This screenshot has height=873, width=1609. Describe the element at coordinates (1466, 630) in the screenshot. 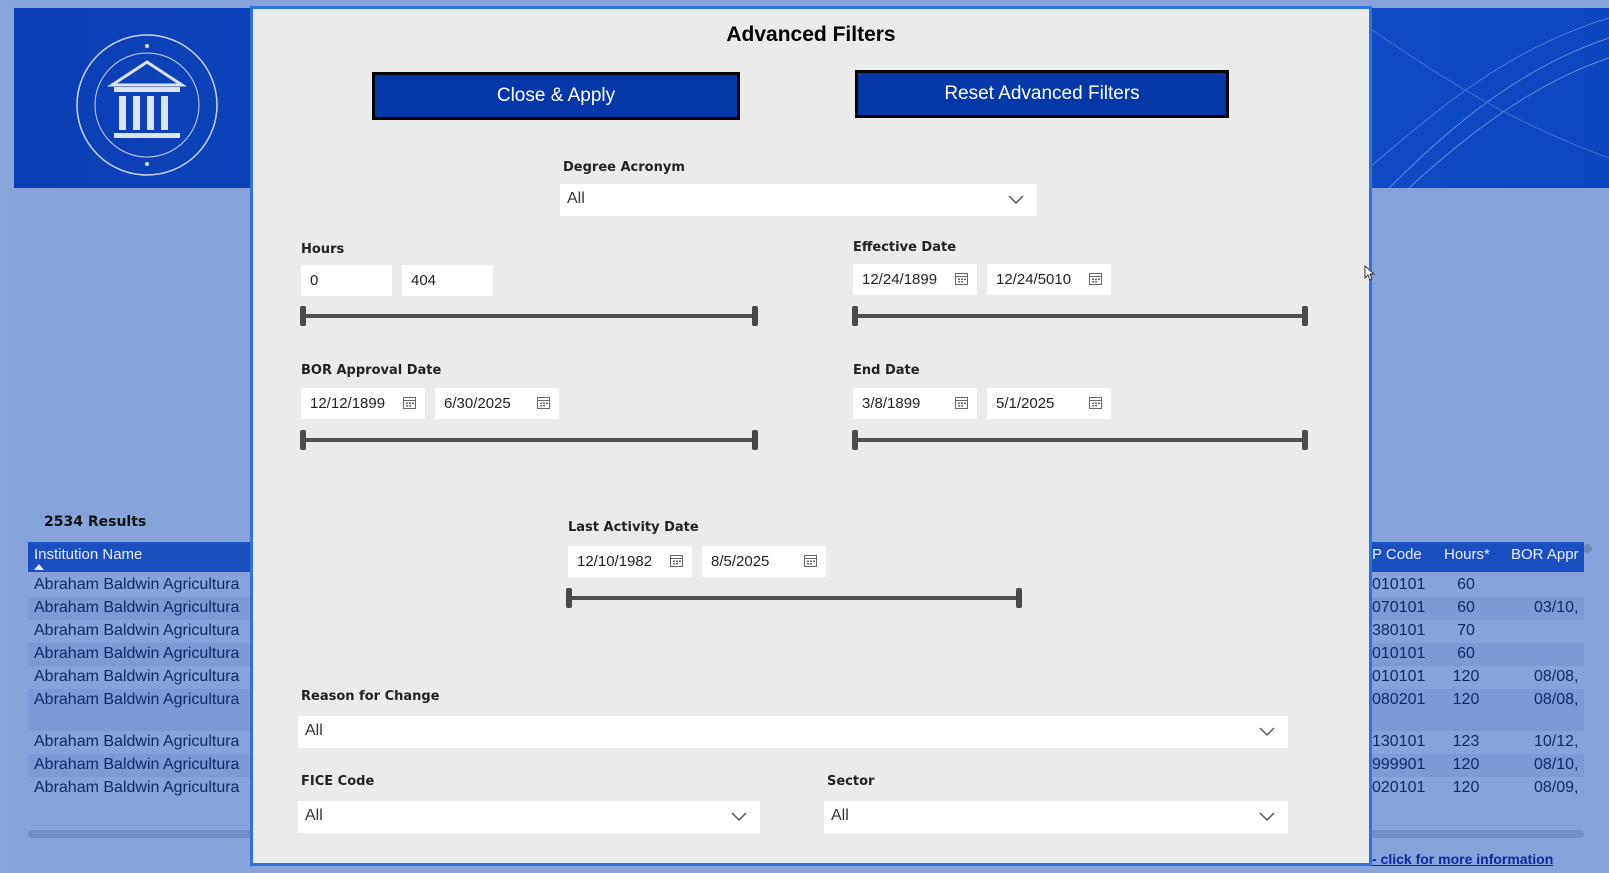

I see `cell-hours: 70` at that location.